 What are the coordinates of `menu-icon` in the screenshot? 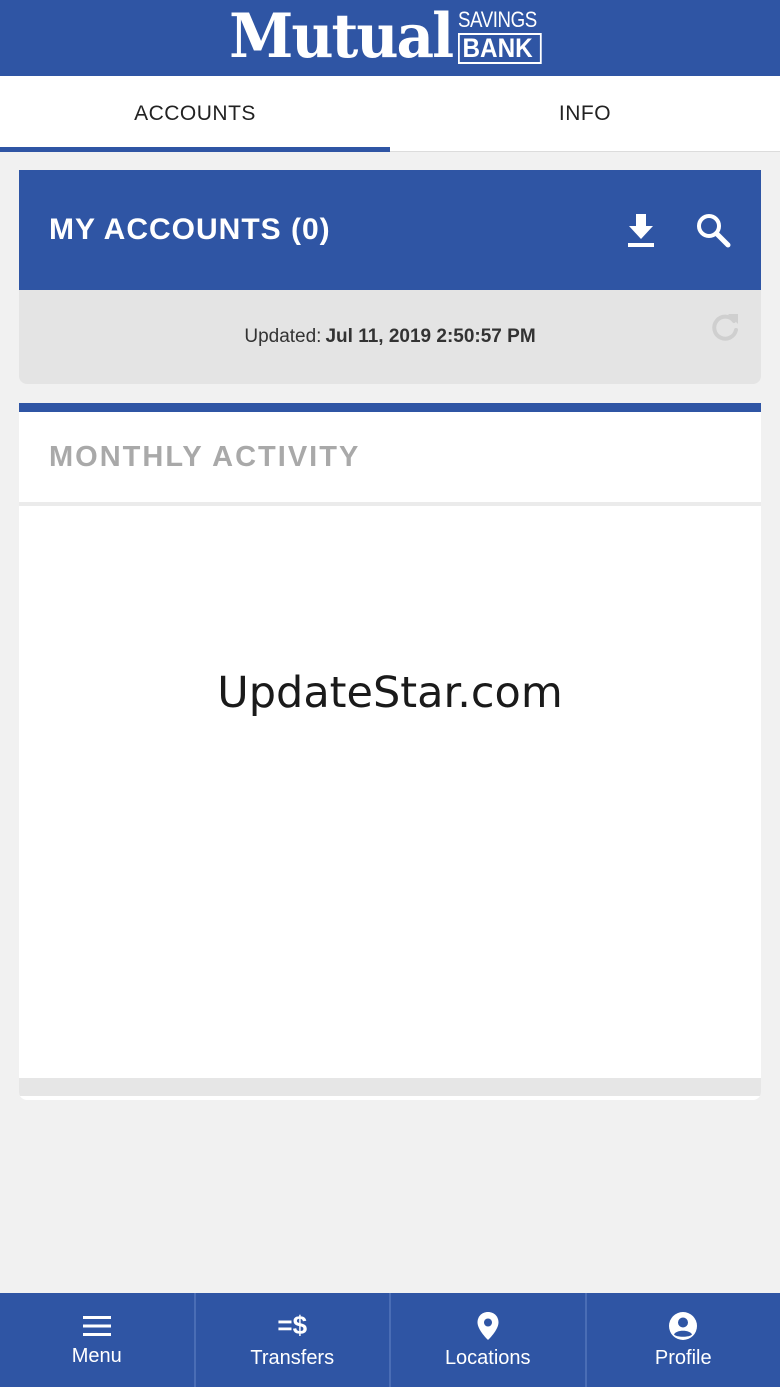 It's located at (97, 1326).